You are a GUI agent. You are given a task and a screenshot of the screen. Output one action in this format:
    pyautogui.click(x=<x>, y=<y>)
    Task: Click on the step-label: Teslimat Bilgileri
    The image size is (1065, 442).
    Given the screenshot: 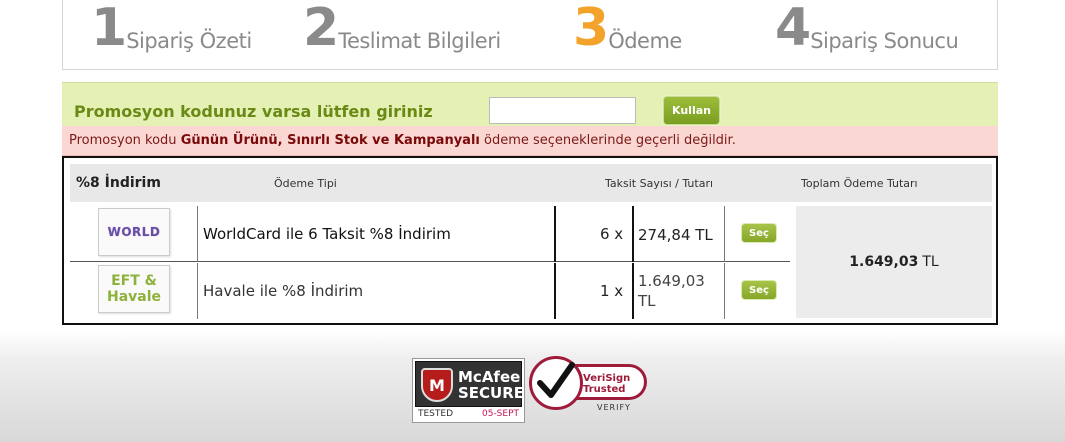 What is the action you would take?
    pyautogui.click(x=419, y=41)
    